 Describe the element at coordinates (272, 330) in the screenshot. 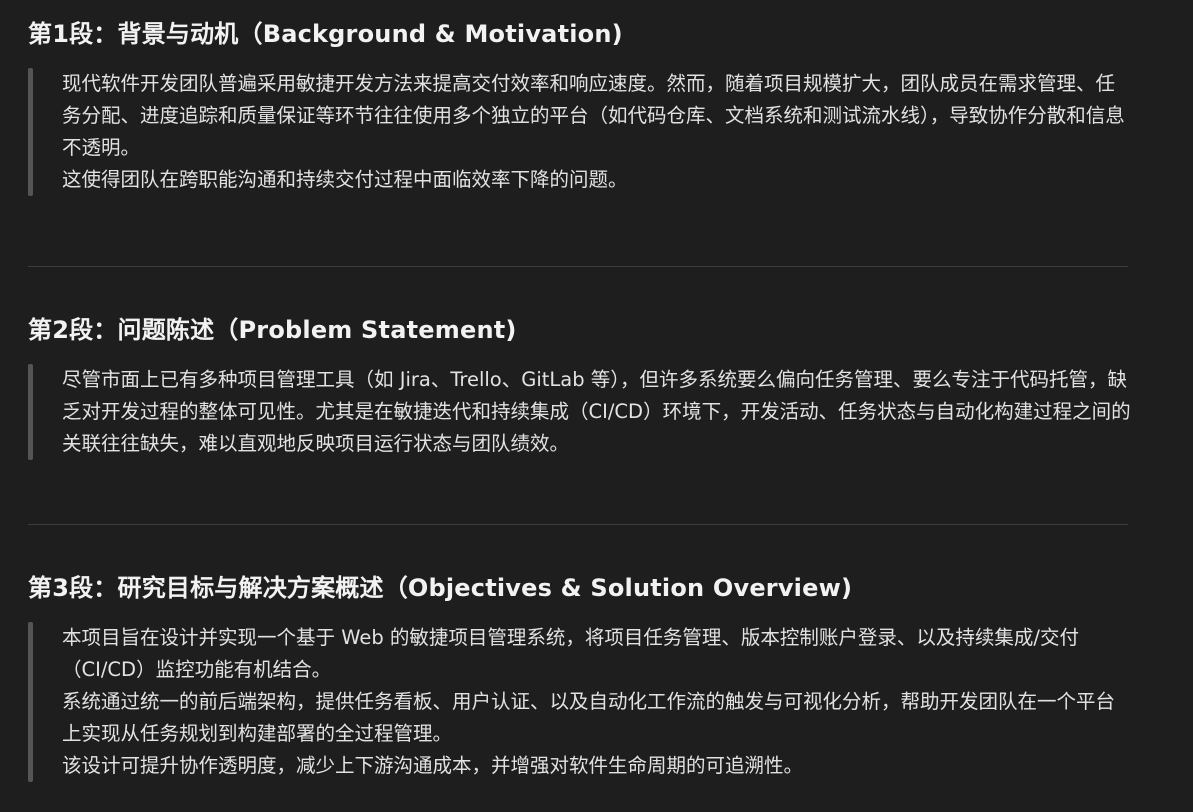

I see `section-heading: 第2段：问题陈述（Problem Statement)` at that location.